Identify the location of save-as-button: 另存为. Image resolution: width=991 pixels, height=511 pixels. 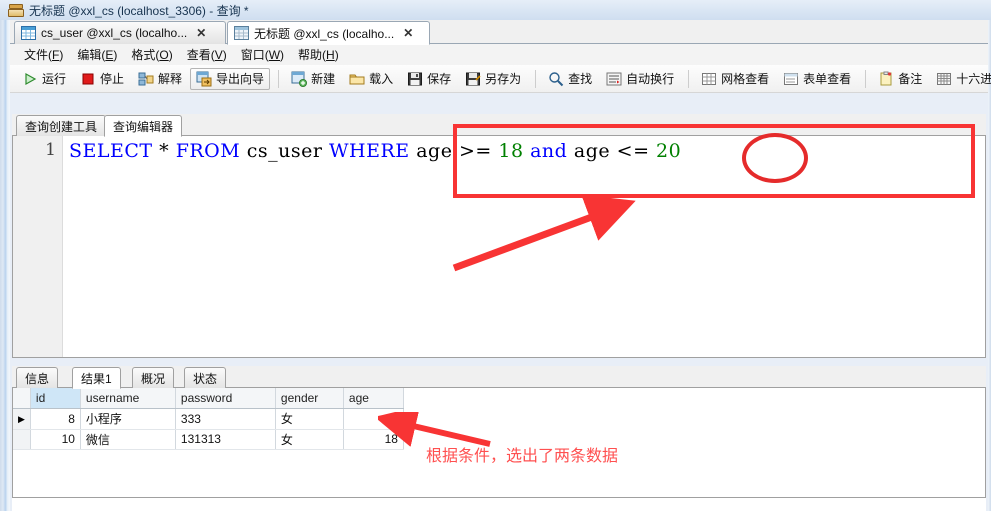
(493, 79).